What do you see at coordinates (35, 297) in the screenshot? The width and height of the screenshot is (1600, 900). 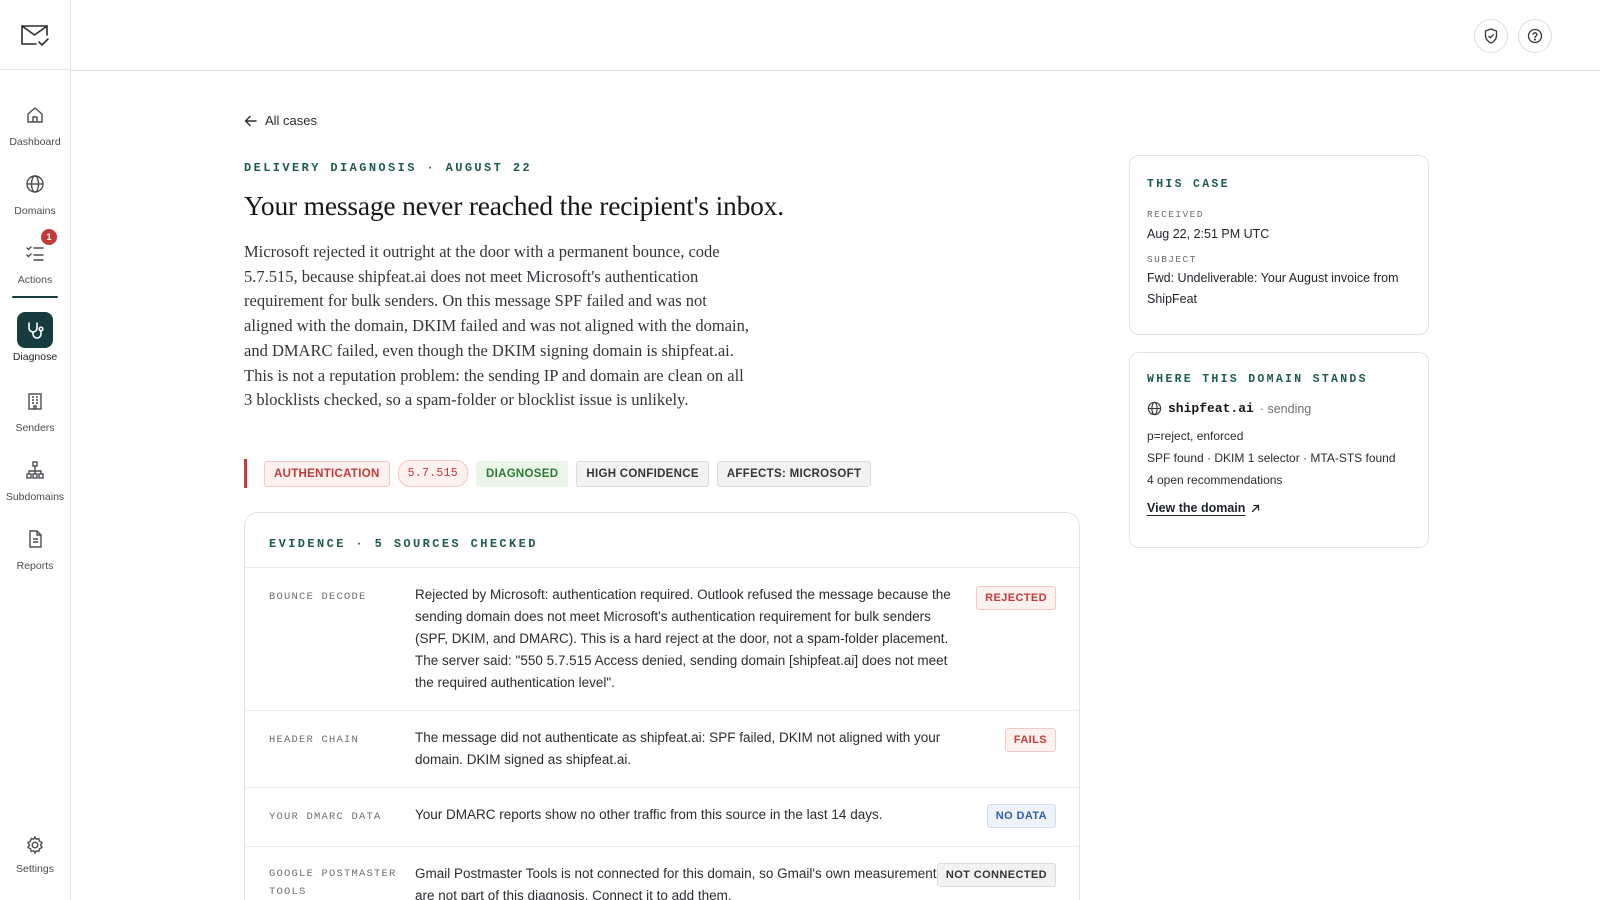 I see `sidebar-divider` at bounding box center [35, 297].